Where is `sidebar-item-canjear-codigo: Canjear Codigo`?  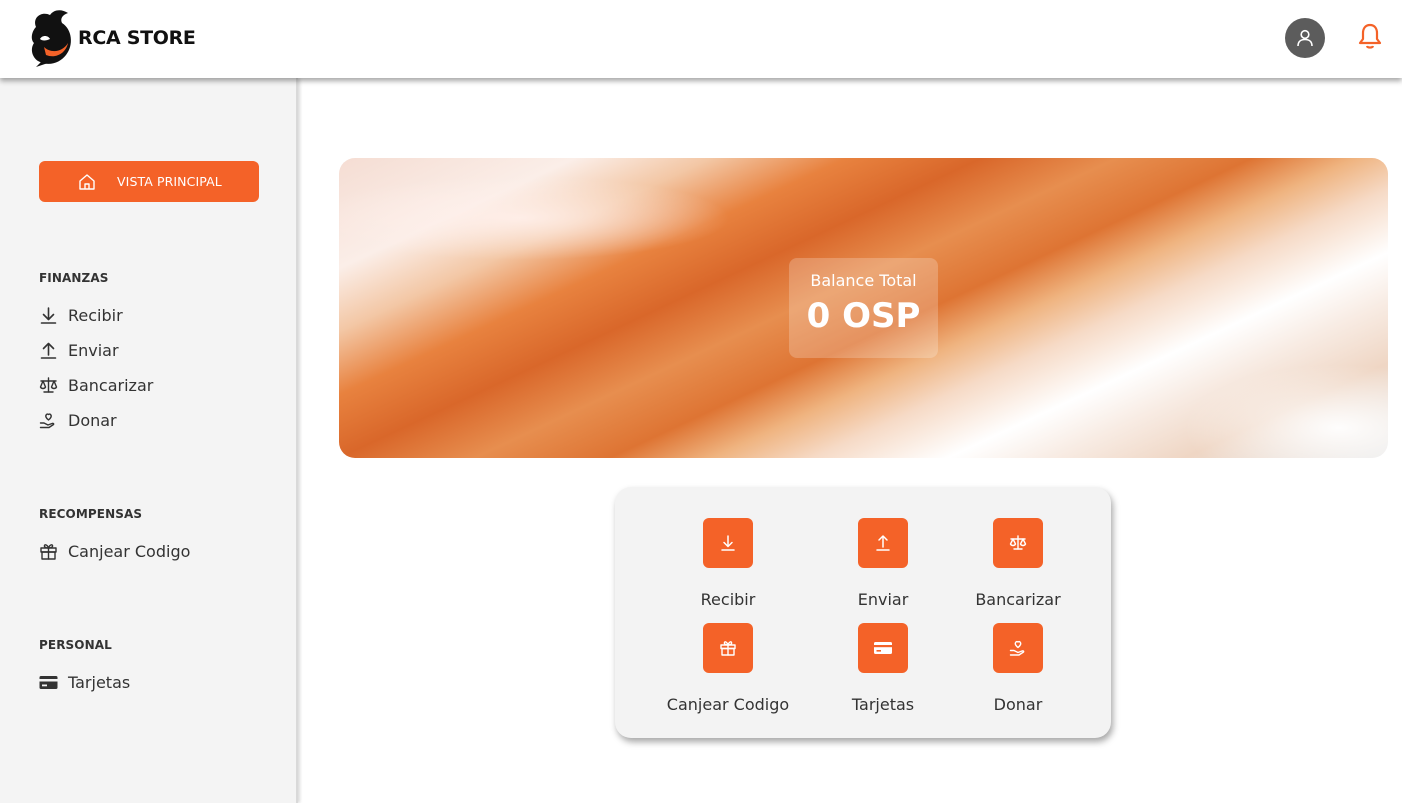
sidebar-item-canjear-codigo: Canjear Codigo is located at coordinates (114, 551).